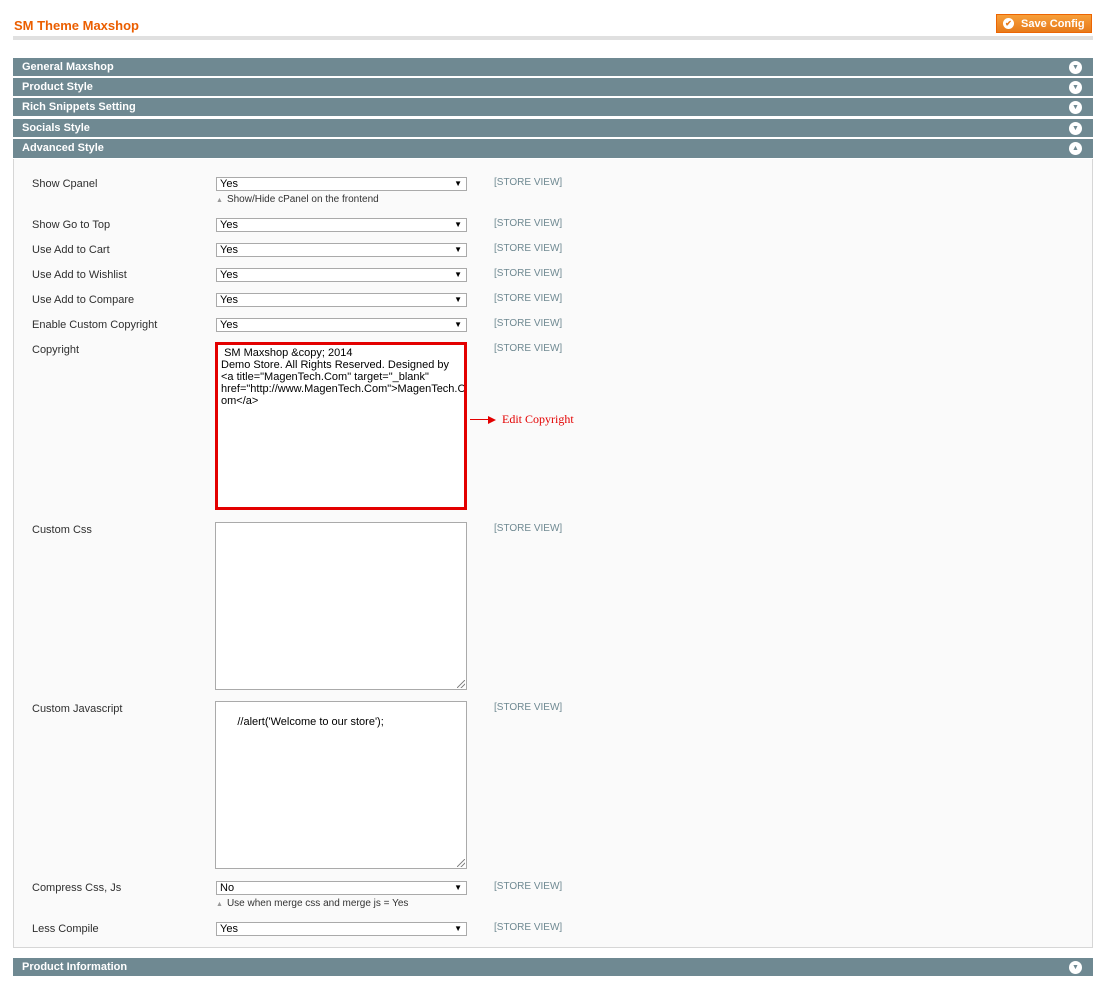 Image resolution: width=1106 pixels, height=990 pixels. I want to click on section-title: Rich Snippets Setting, so click(79, 107).